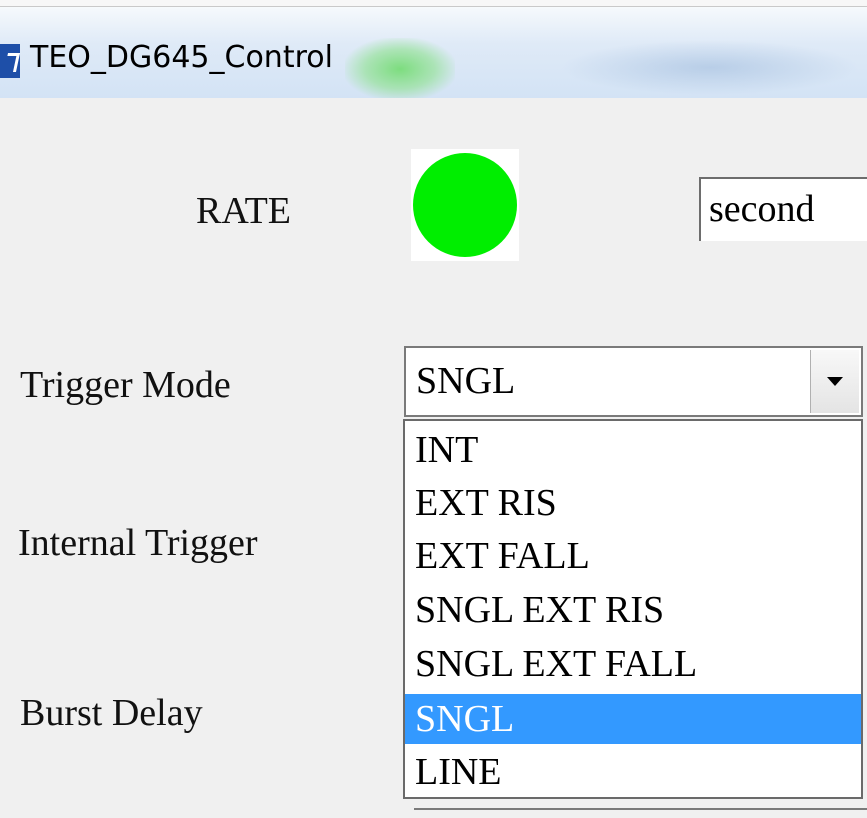 The width and height of the screenshot is (867, 818). What do you see at coordinates (181, 57) in the screenshot?
I see `window-title: TEO_DG645_Control` at bounding box center [181, 57].